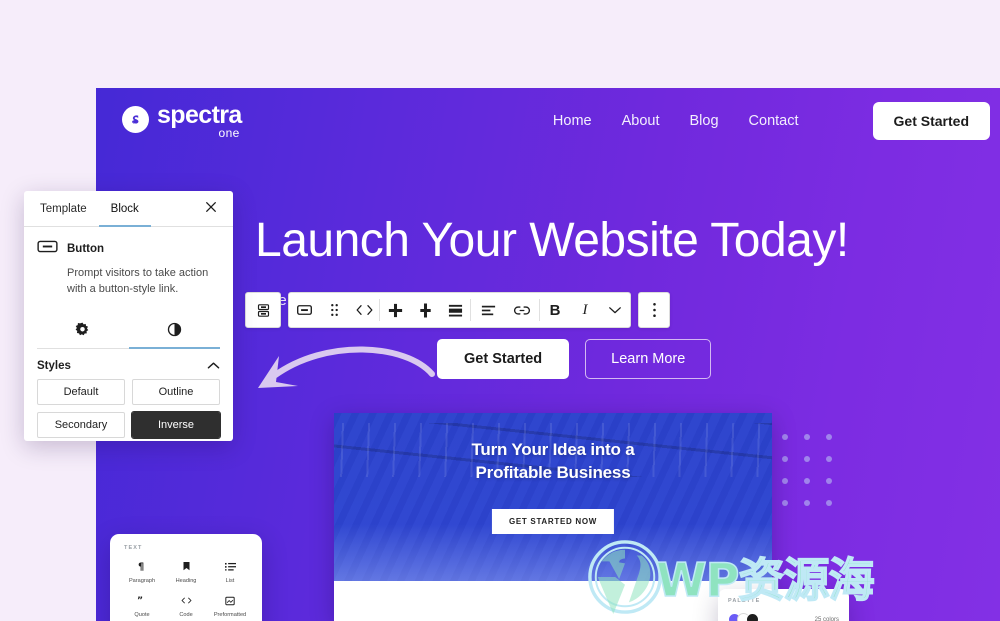 The image size is (1000, 621). Describe the element at coordinates (128, 249) in the screenshot. I see `selected-block-row: Button` at that location.